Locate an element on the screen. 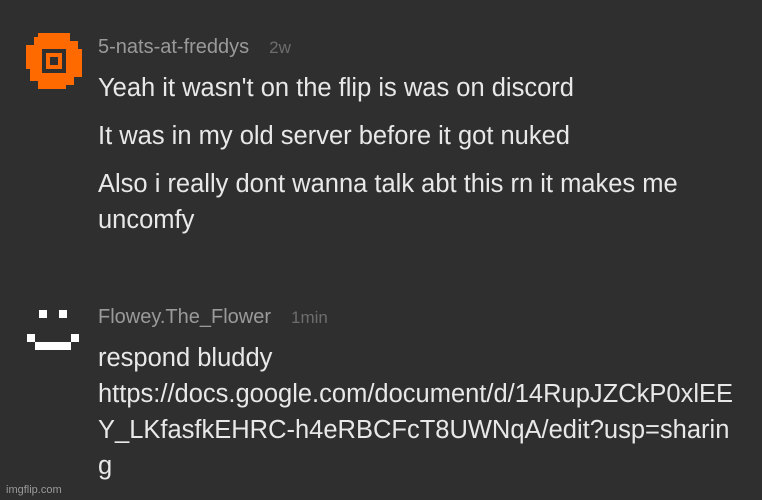 Image resolution: width=762 pixels, height=500 pixels. timestamp: 1min is located at coordinates (309, 317).